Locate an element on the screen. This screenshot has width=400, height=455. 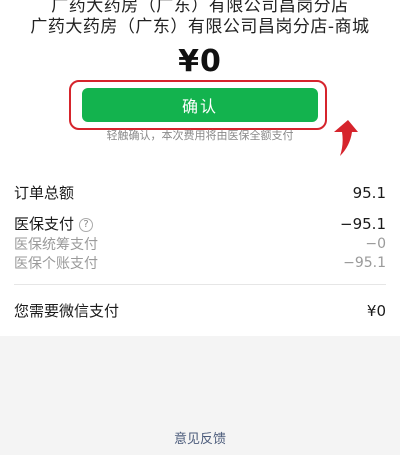
pooled-row: 医保统筹支付 −0 is located at coordinates (200, 244).